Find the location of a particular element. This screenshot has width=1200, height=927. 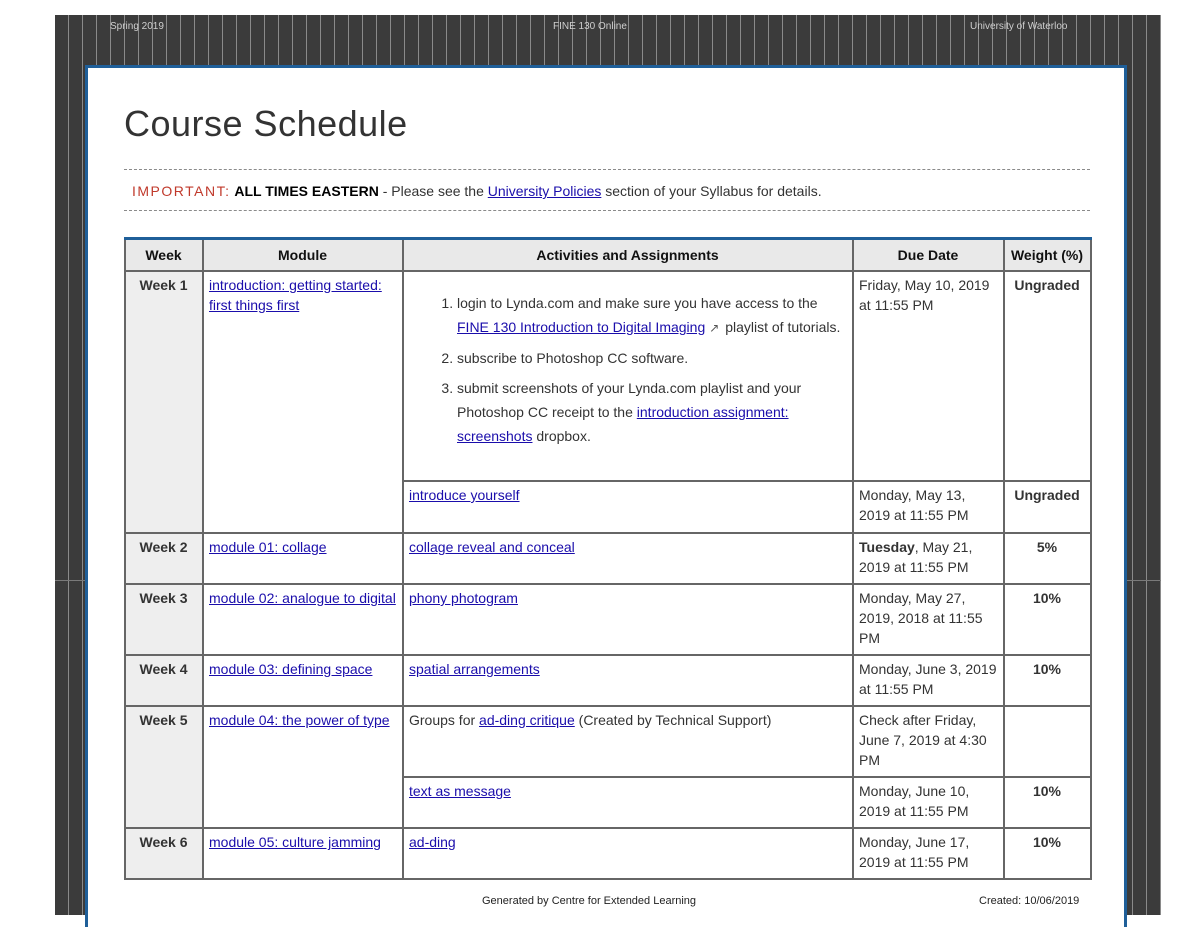

module-link-analogue: module 02: analogue to digital is located at coordinates (302, 598).